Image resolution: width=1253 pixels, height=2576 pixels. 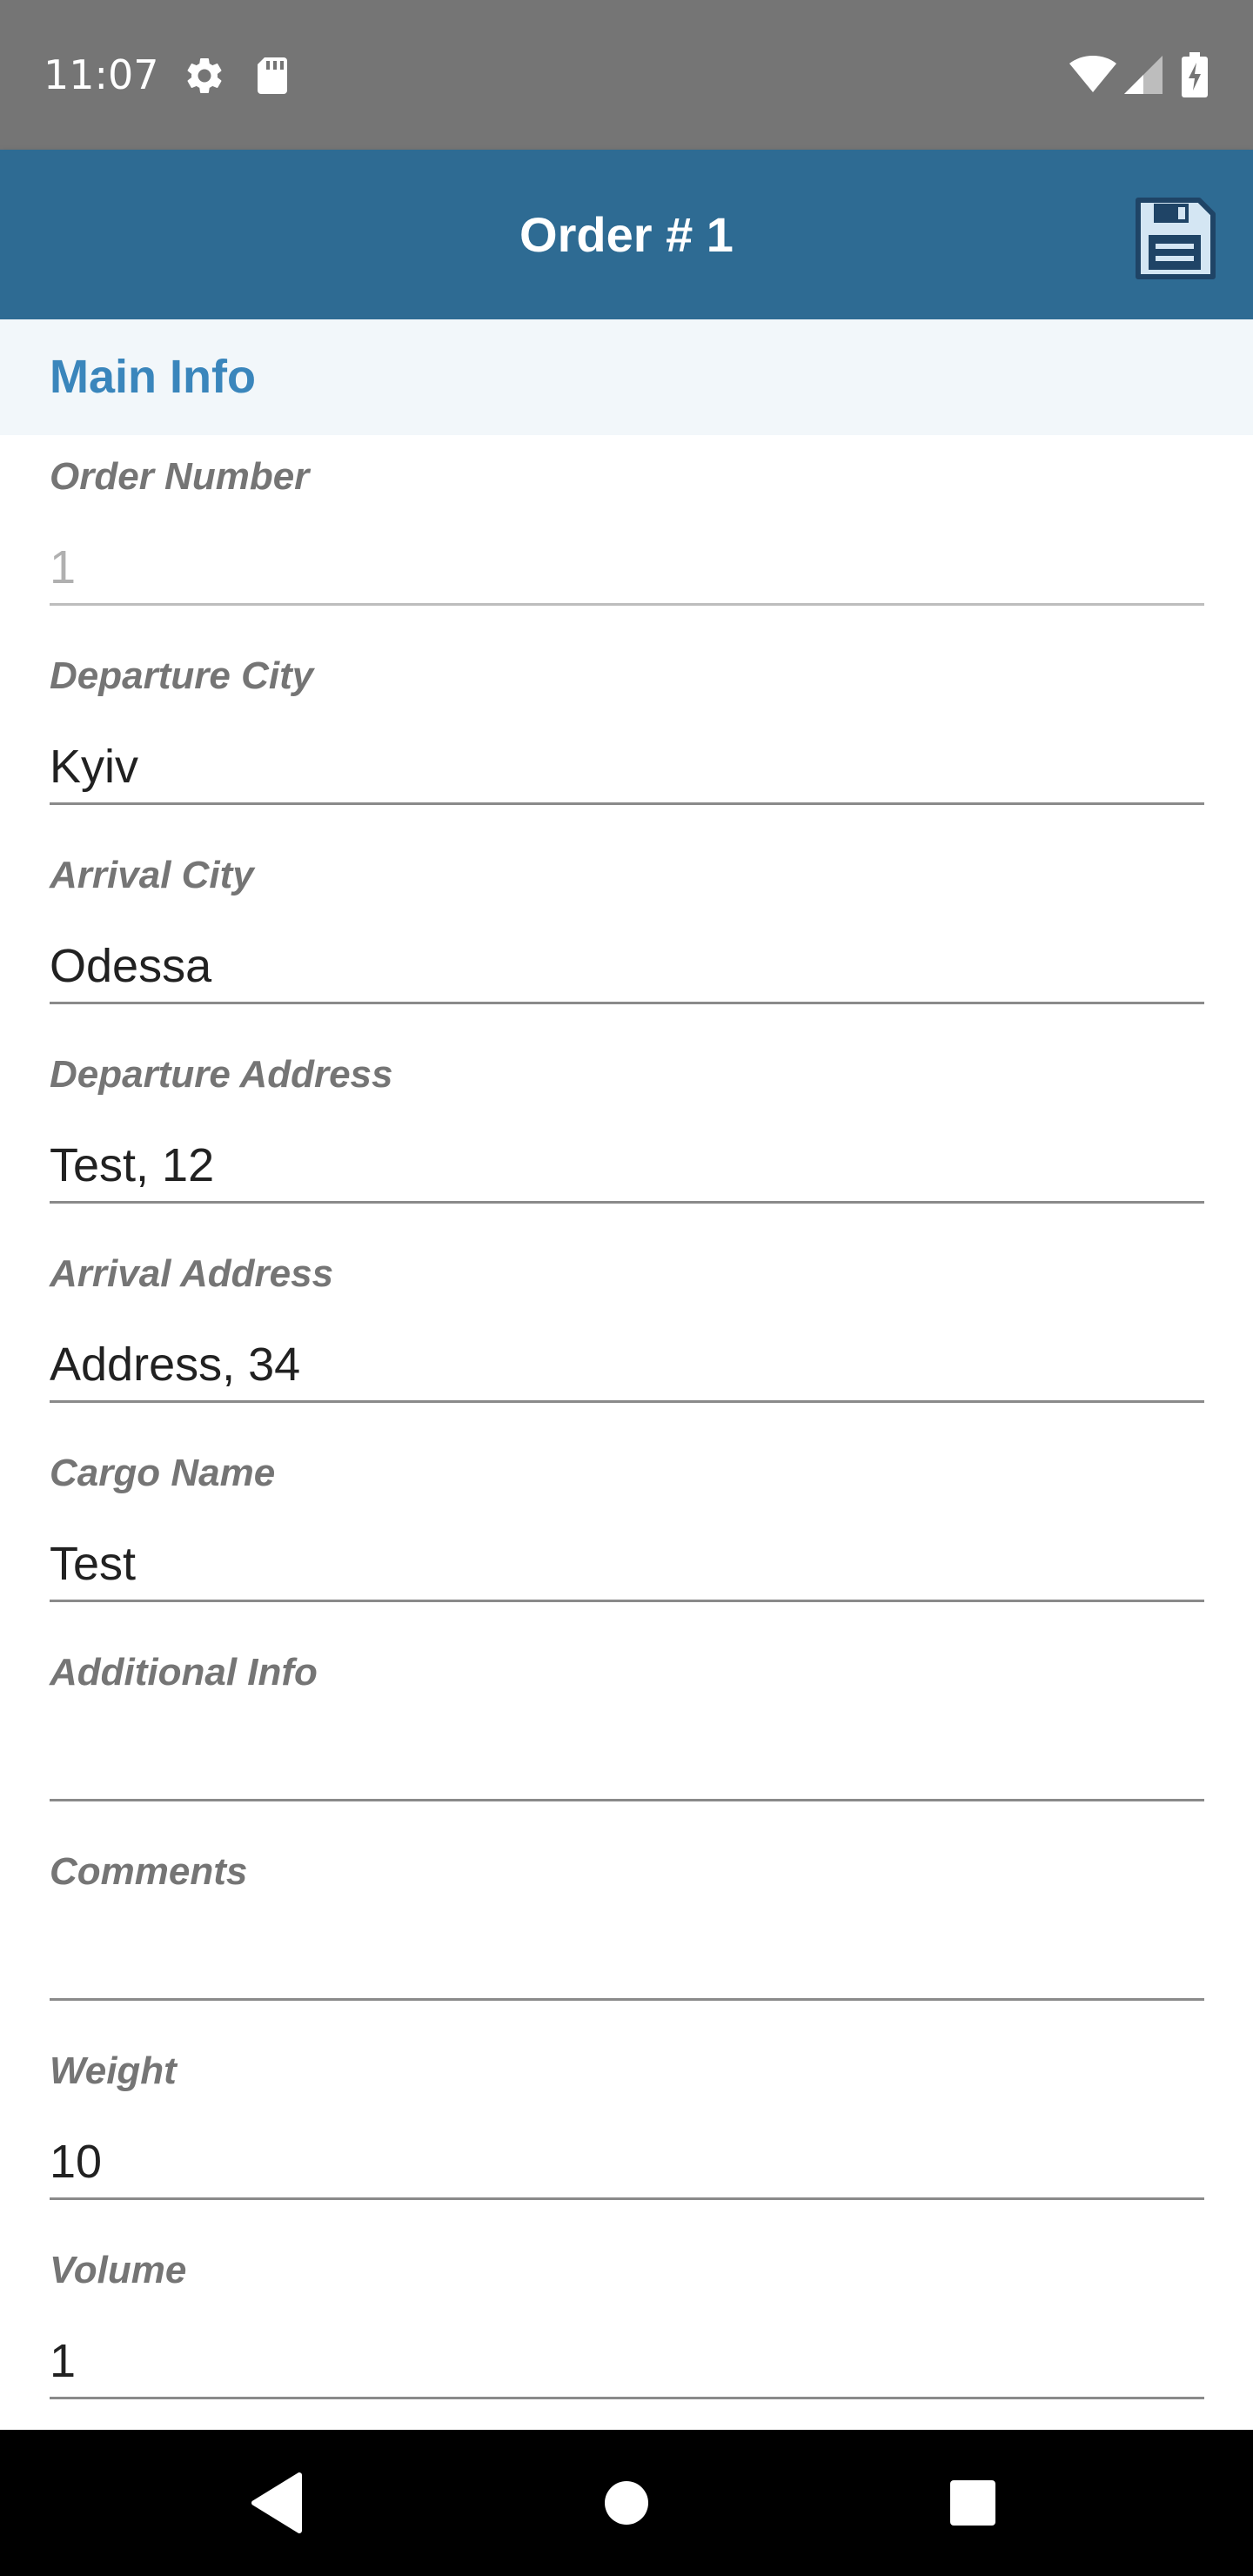 I want to click on arrival-city-field: Arrival City, so click(x=627, y=934).